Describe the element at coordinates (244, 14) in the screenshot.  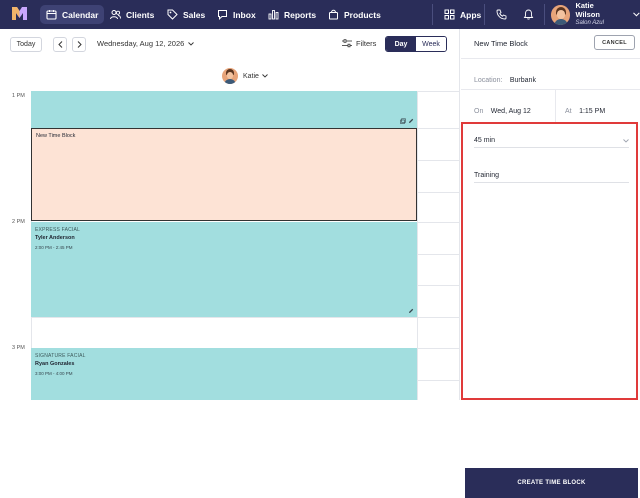
I see `nav-inbox-label: Inbox` at that location.